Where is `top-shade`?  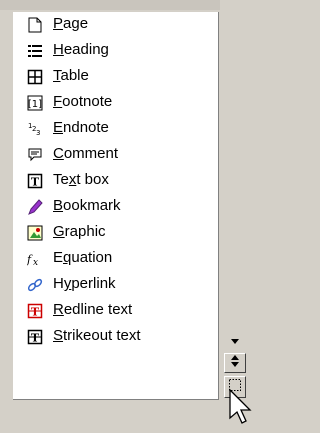 top-shade is located at coordinates (110, 5).